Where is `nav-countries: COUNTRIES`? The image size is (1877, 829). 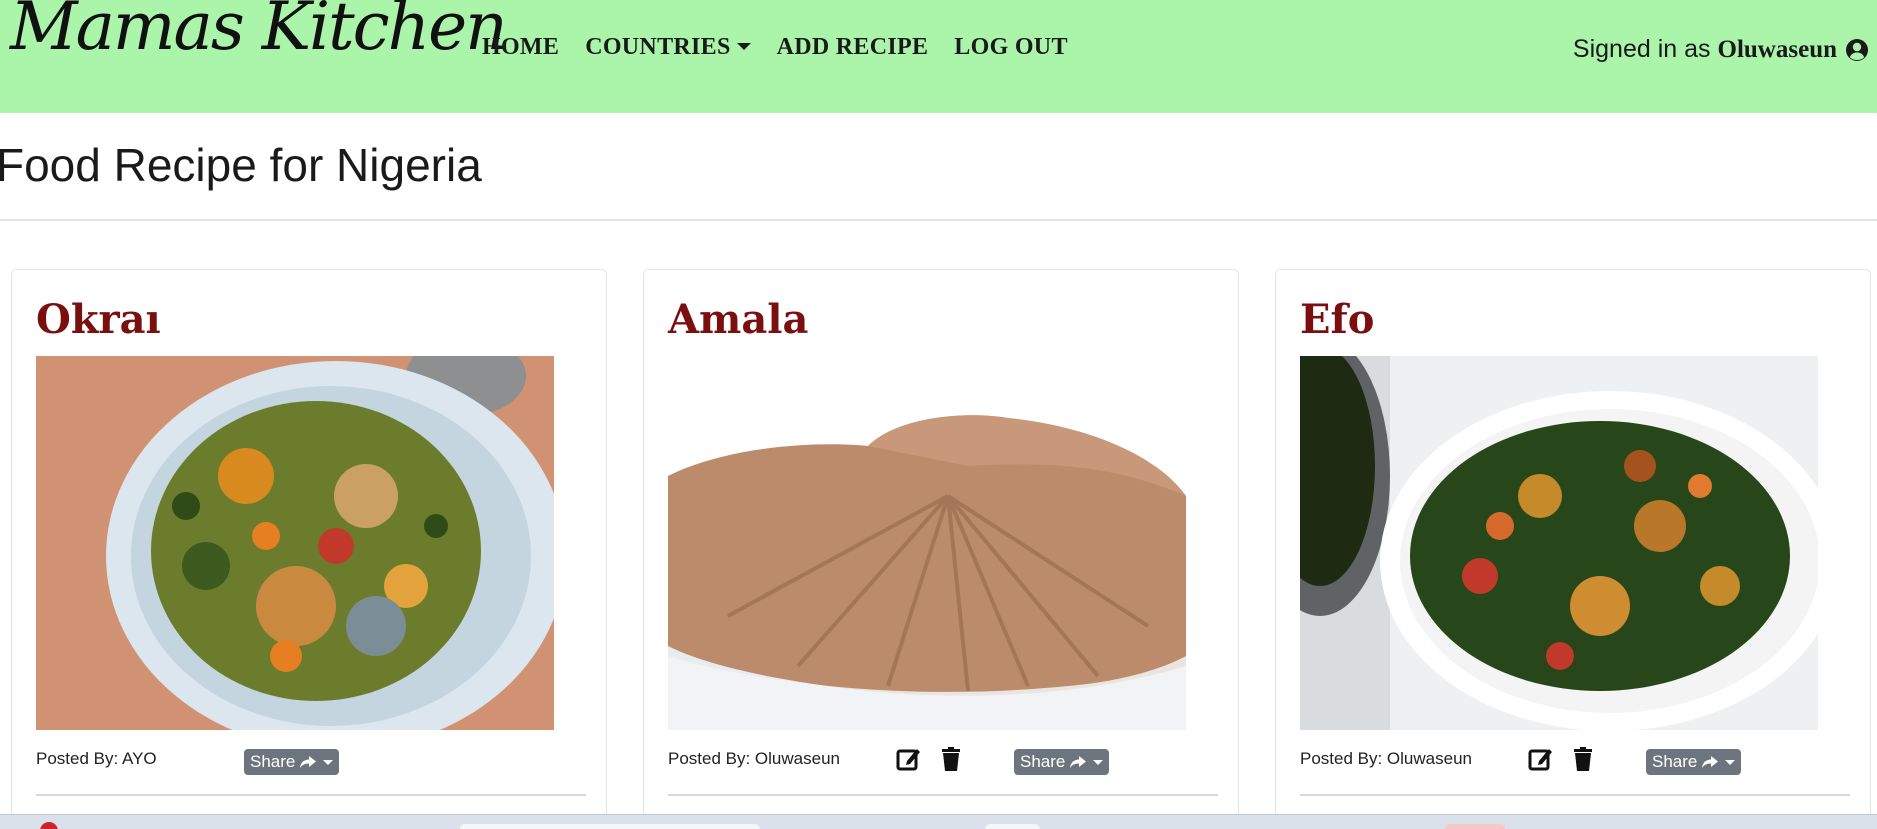 nav-countries: COUNTRIES is located at coordinates (668, 47).